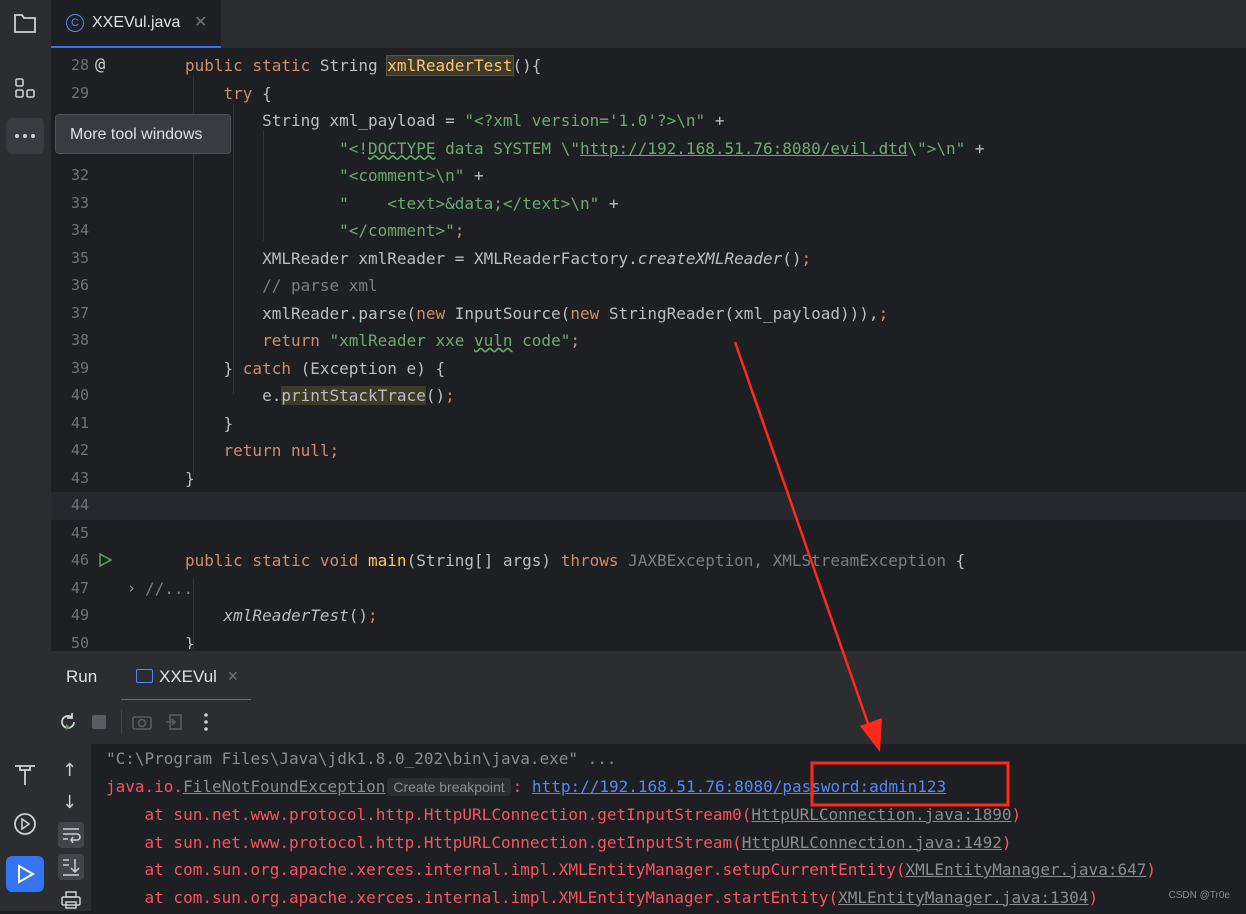 The height and width of the screenshot is (914, 1246). What do you see at coordinates (648, 231) in the screenshot?
I see `code-line: 34 "</comment>";` at bounding box center [648, 231].